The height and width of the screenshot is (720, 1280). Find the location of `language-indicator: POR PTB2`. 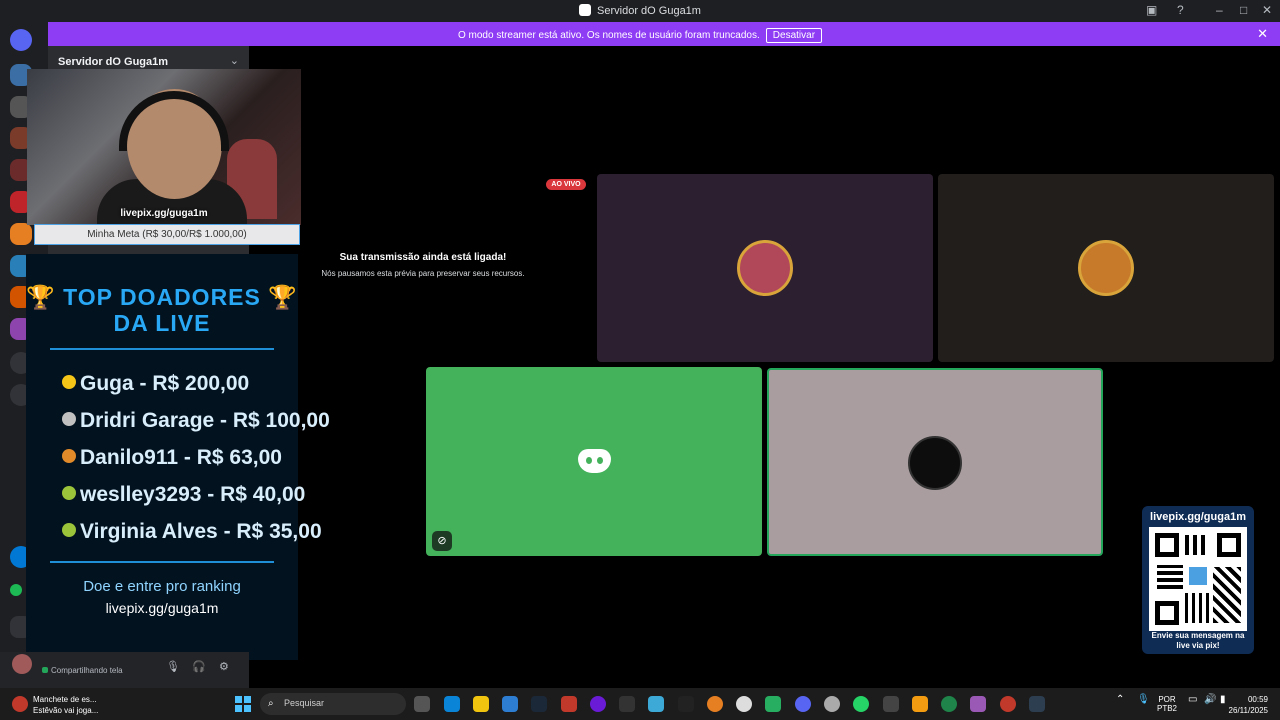

language-indicator: POR PTB2 is located at coordinates (1167, 704).